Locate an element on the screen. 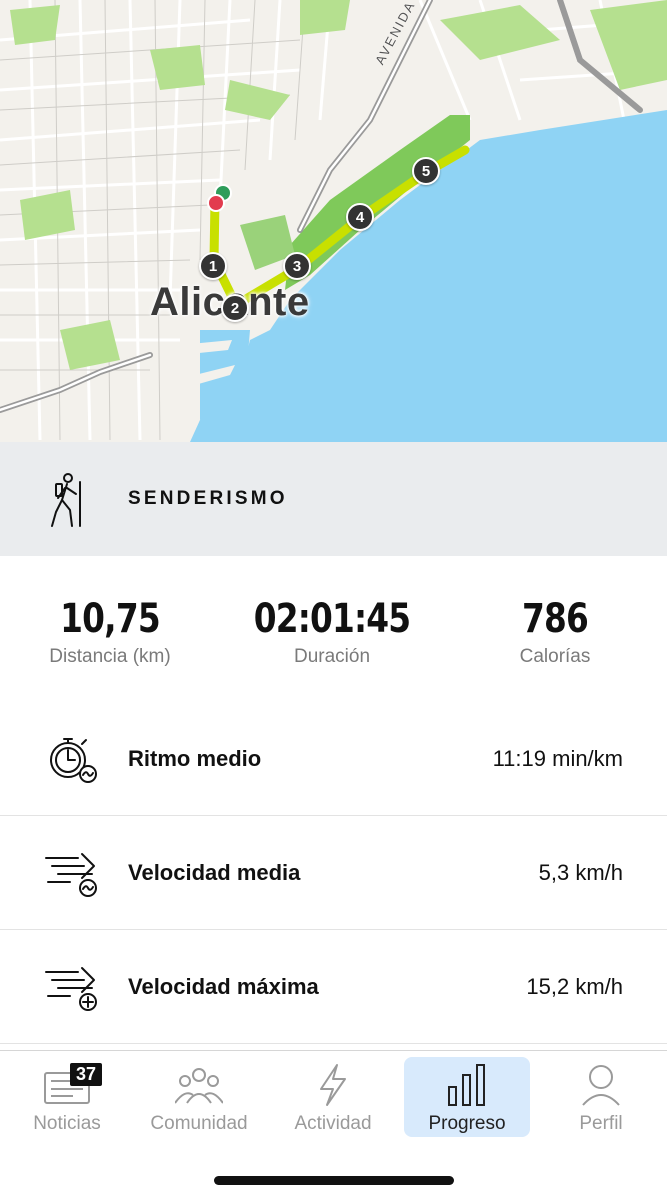 The height and width of the screenshot is (1200, 667). metric-label: Ritmo medio is located at coordinates (195, 758).